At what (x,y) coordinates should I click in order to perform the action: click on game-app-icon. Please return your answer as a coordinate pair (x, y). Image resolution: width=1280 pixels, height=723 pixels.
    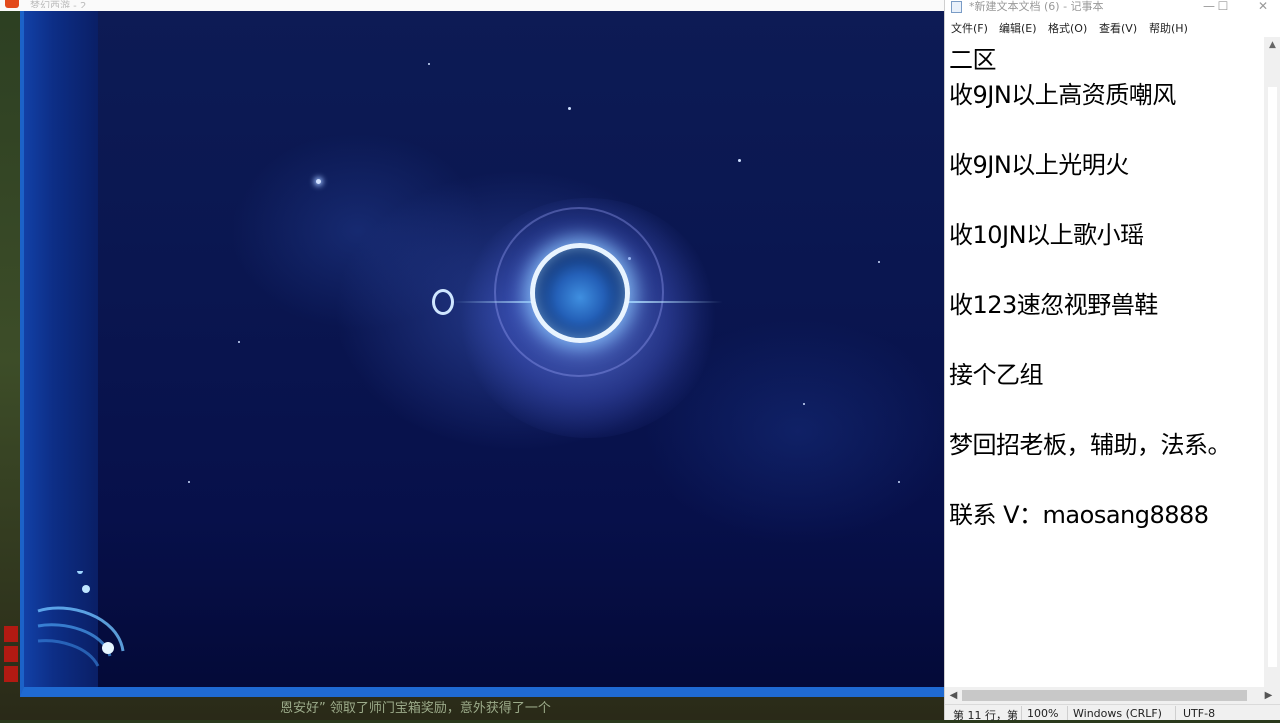
    Looking at the image, I should click on (12, 4).